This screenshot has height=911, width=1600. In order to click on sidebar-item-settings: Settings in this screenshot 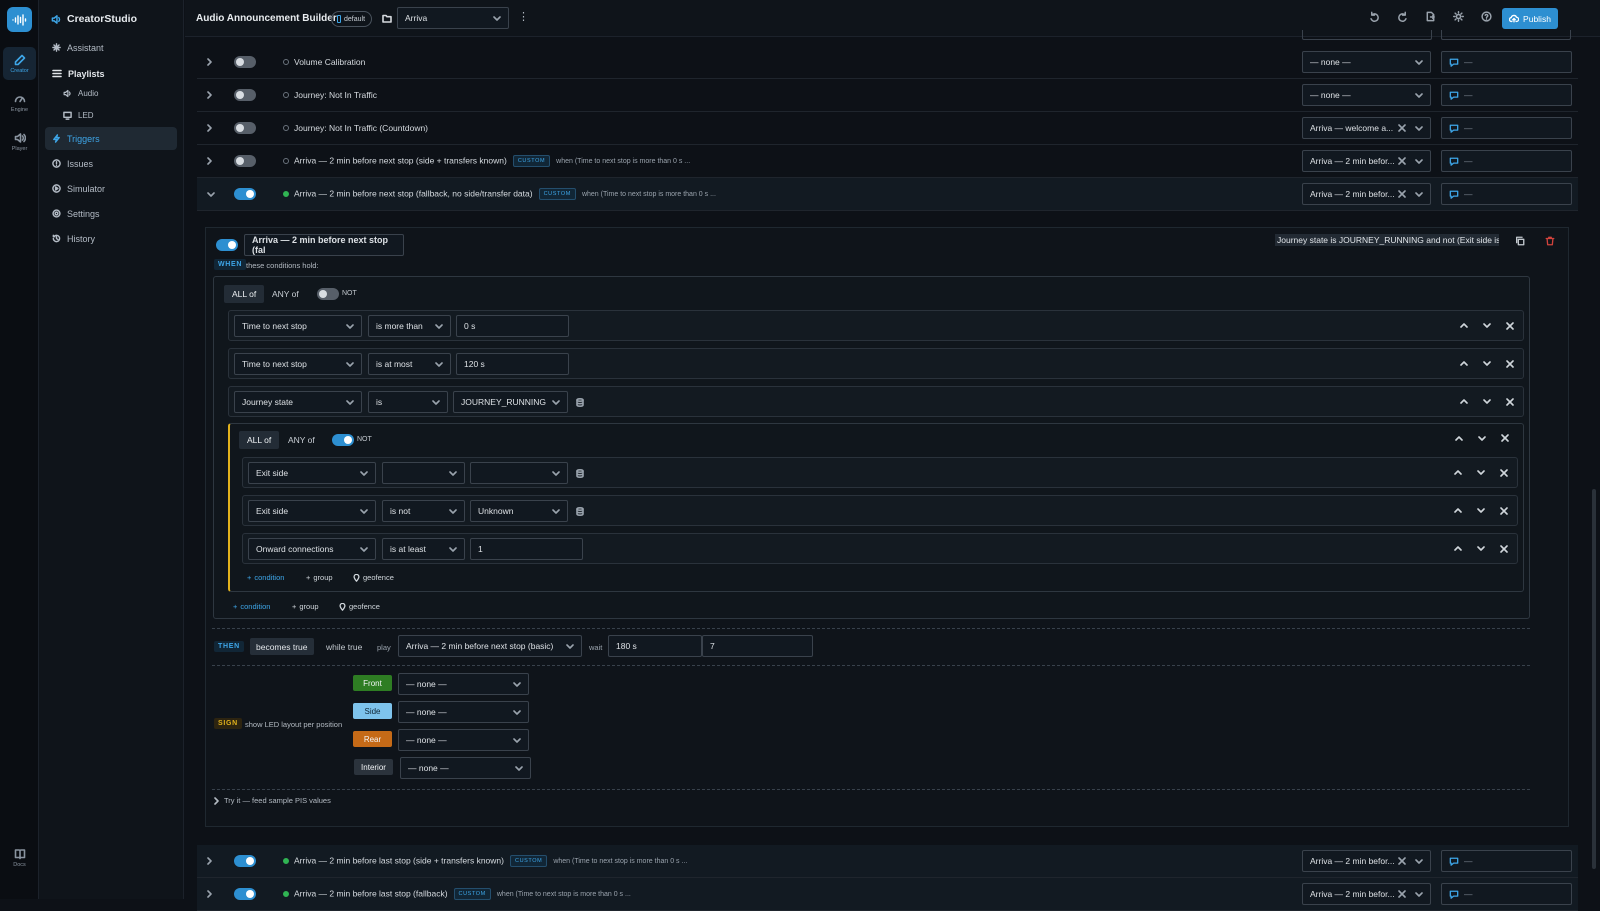, I will do `click(111, 213)`.